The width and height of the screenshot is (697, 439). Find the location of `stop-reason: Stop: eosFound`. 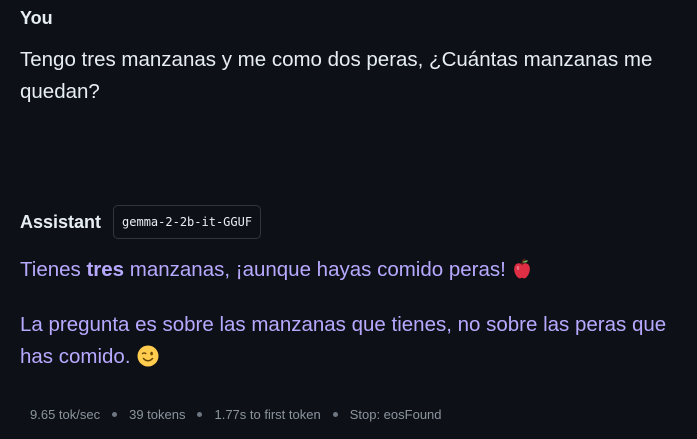

stop-reason: Stop: eosFound is located at coordinates (395, 414).